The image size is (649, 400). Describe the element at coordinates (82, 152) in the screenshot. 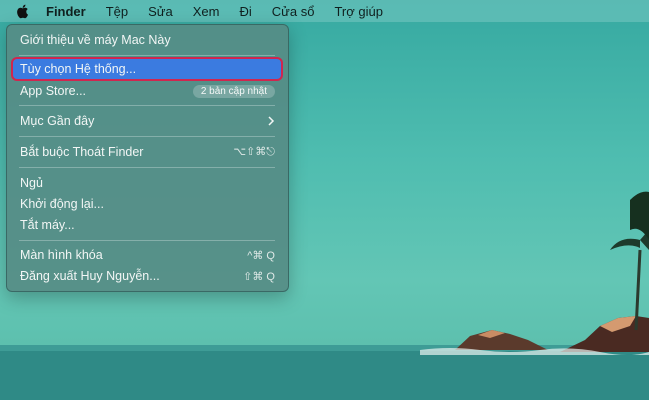

I see `menu-item-label: Bắt buộc Thoát Finder` at that location.